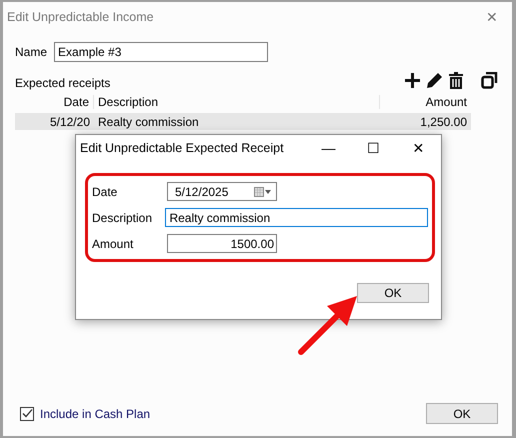 Image resolution: width=516 pixels, height=438 pixels. What do you see at coordinates (222, 191) in the screenshot?
I see `date-picker: 5/12/2025` at bounding box center [222, 191].